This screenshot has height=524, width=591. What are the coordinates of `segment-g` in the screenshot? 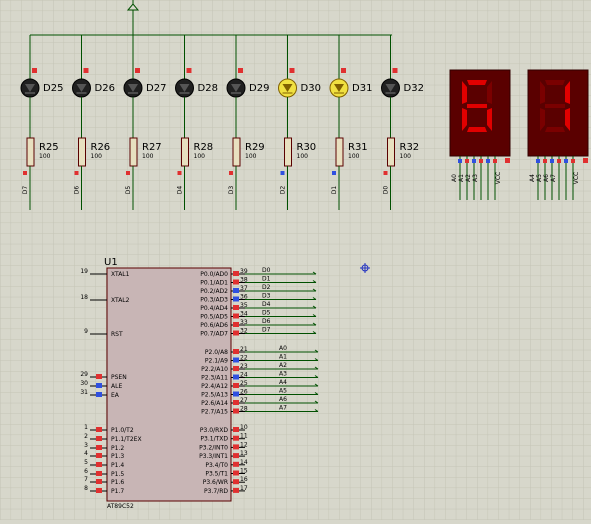 It's located at (477, 106).